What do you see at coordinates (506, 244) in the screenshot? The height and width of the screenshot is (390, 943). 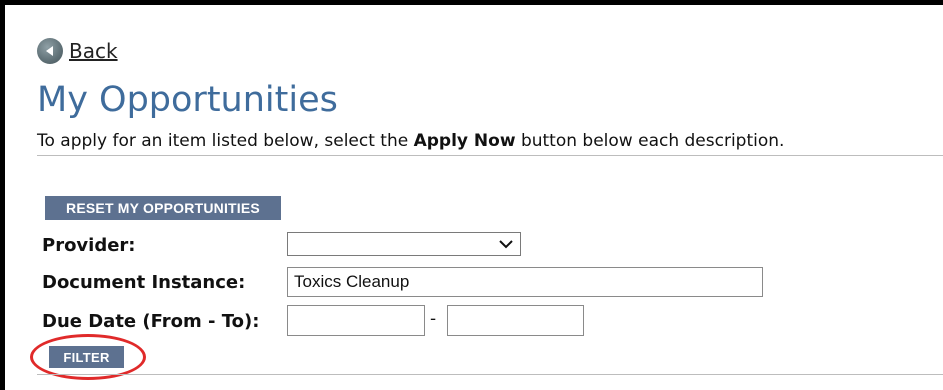 I see `chevron-down-icon` at bounding box center [506, 244].